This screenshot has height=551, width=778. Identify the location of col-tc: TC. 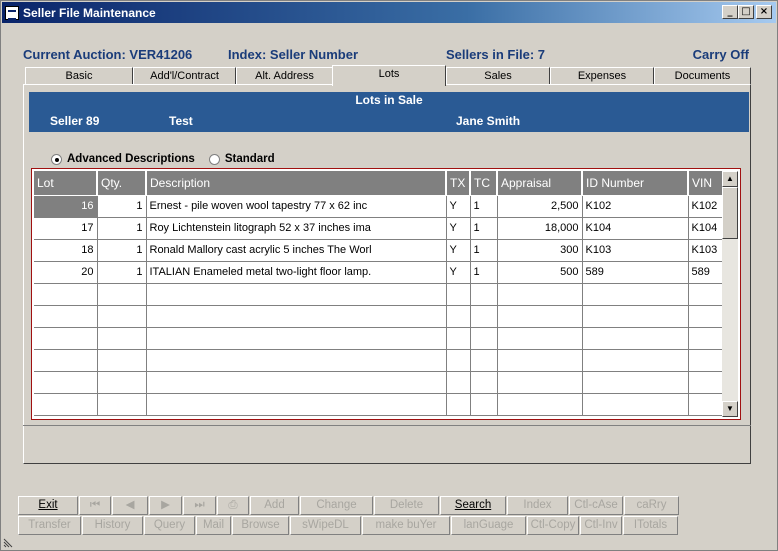
(484, 183).